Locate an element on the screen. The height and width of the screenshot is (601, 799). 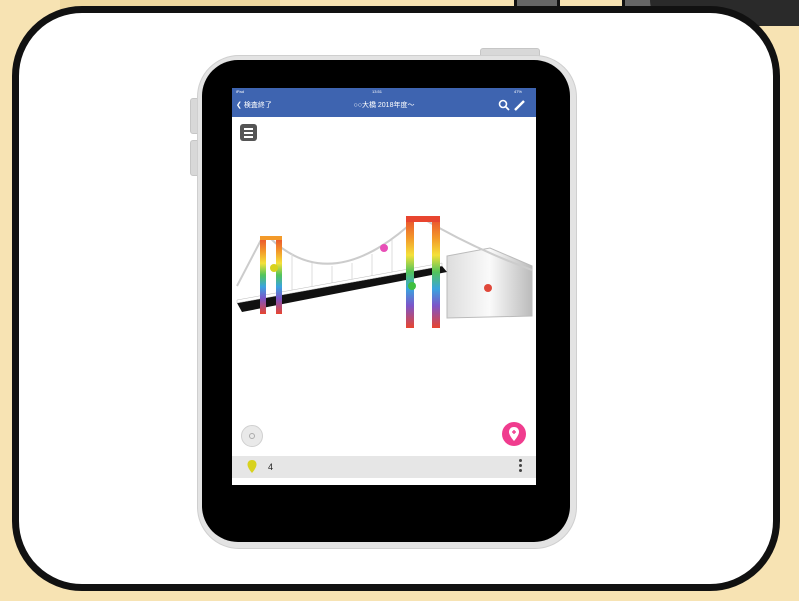
nav-icons-group is located at coordinates (511, 105).